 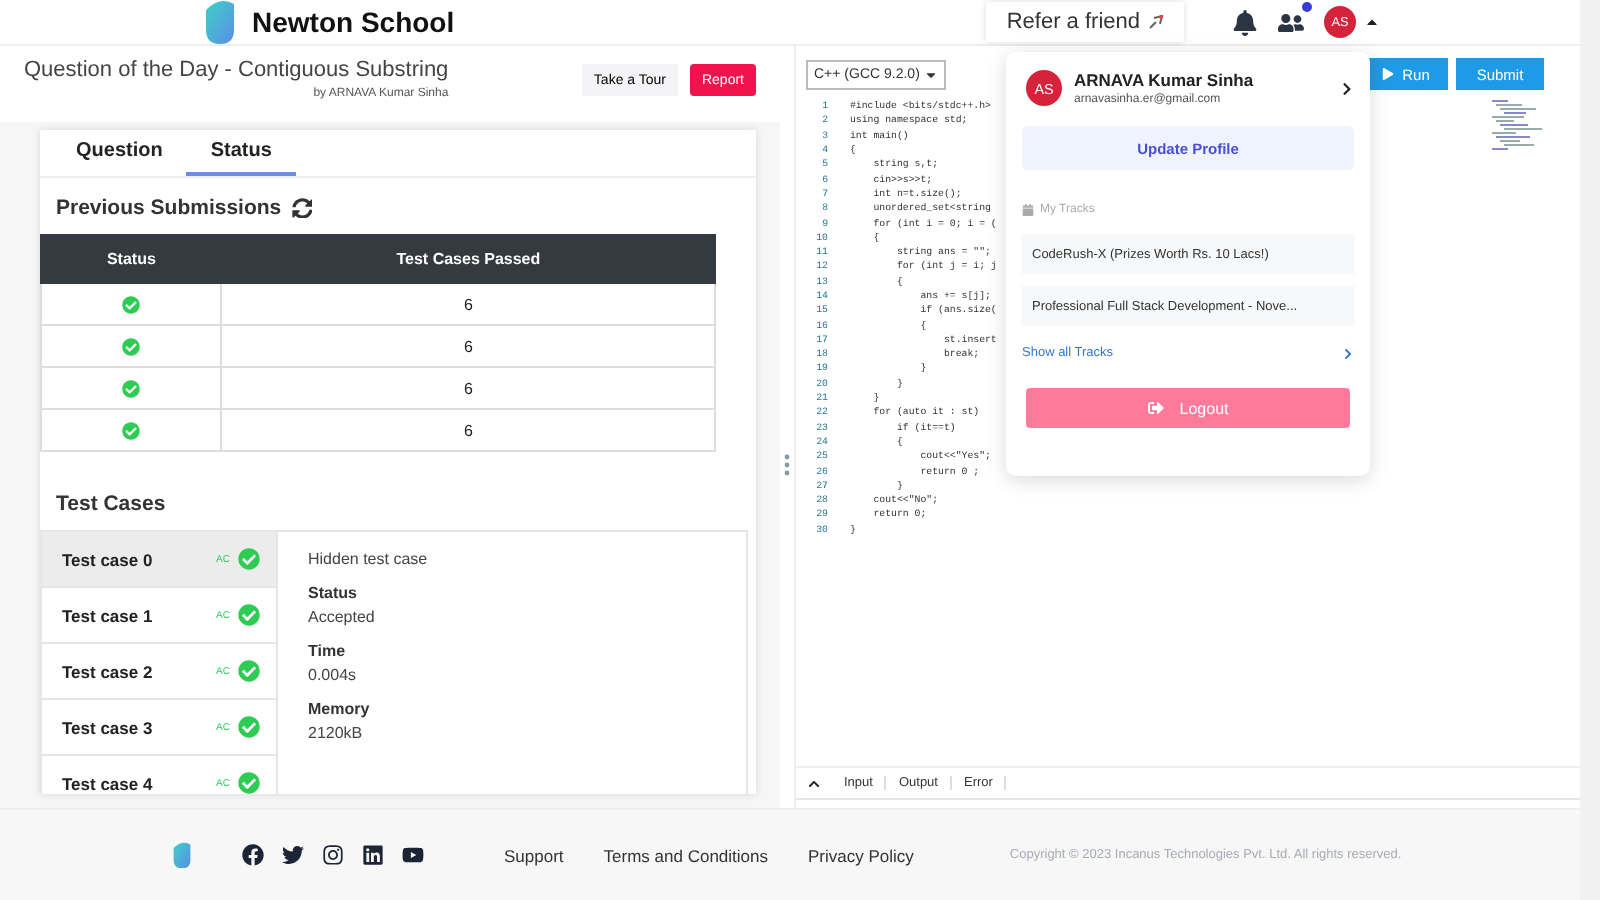 What do you see at coordinates (333, 855) in the screenshot?
I see `instagram-icon` at bounding box center [333, 855].